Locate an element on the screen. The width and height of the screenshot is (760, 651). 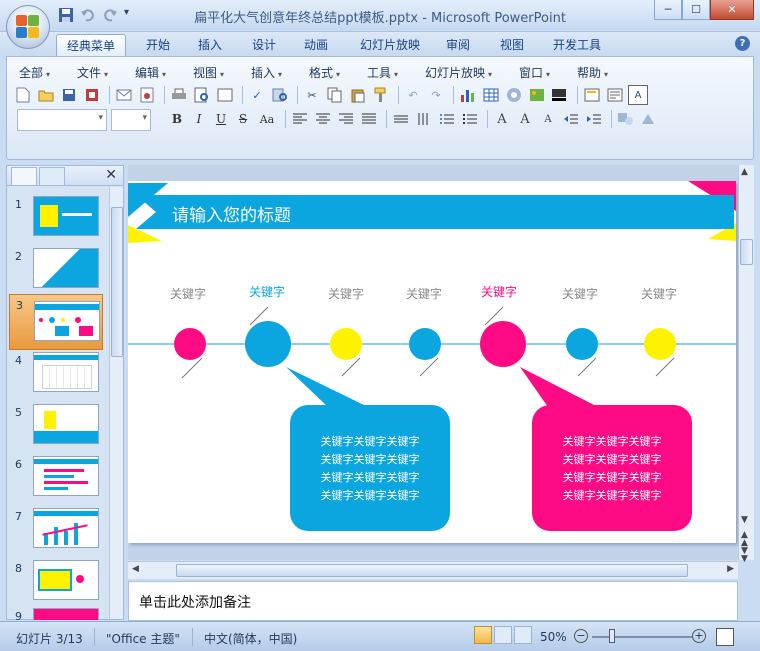
slide-layout-icon is located at coordinates (615, 95).